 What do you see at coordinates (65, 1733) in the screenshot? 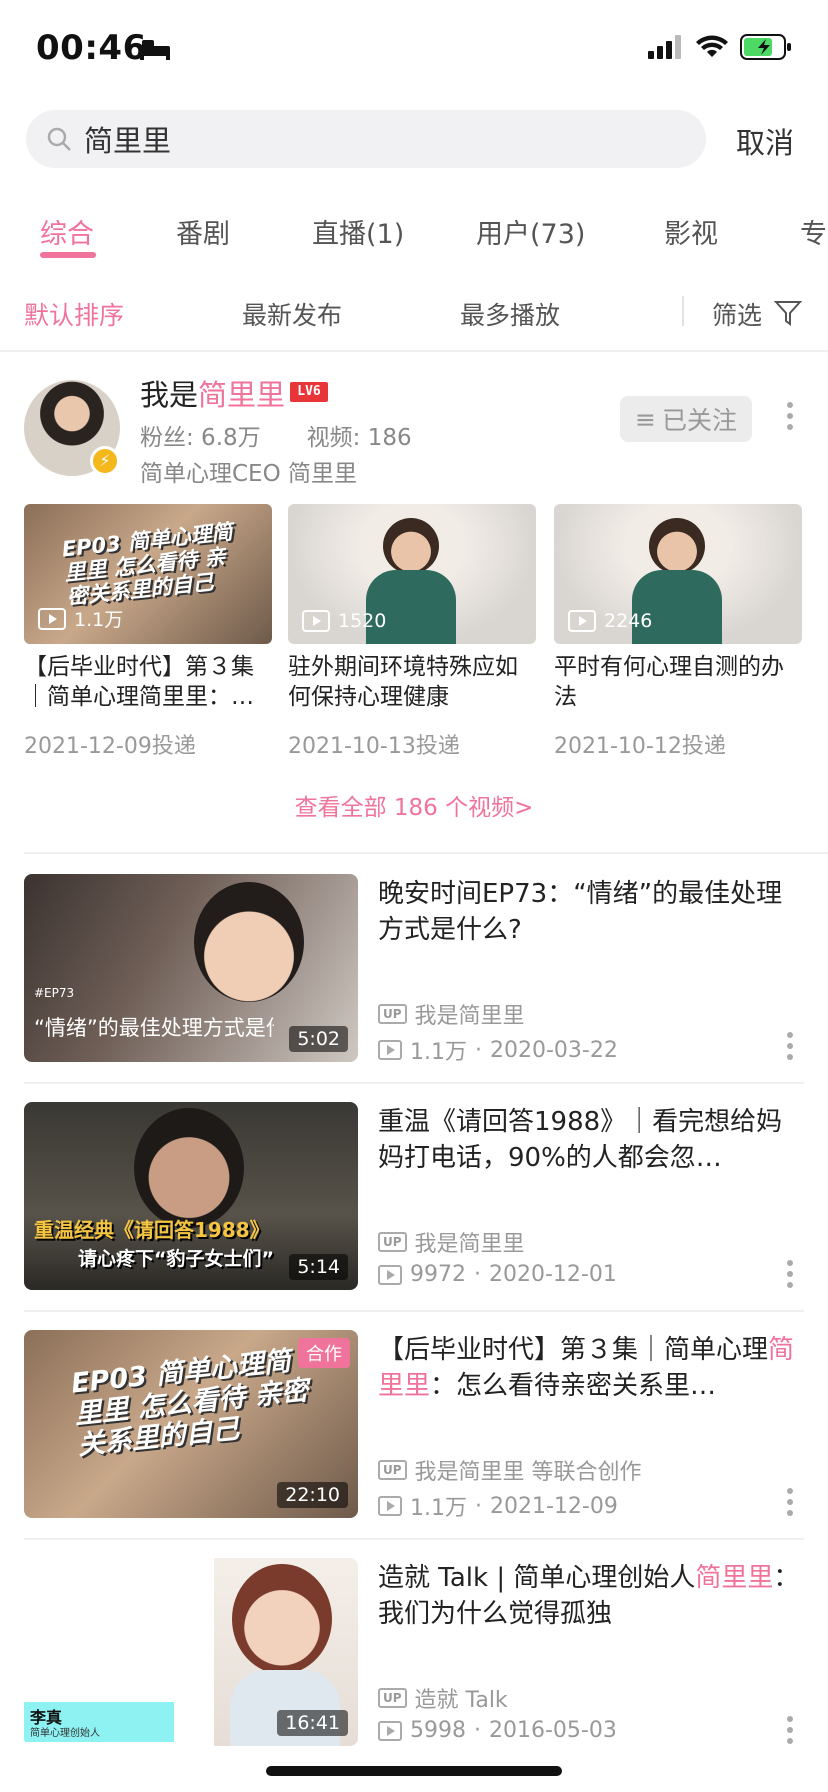
I see `thumb-subtitle: 简单心理创始人` at bounding box center [65, 1733].